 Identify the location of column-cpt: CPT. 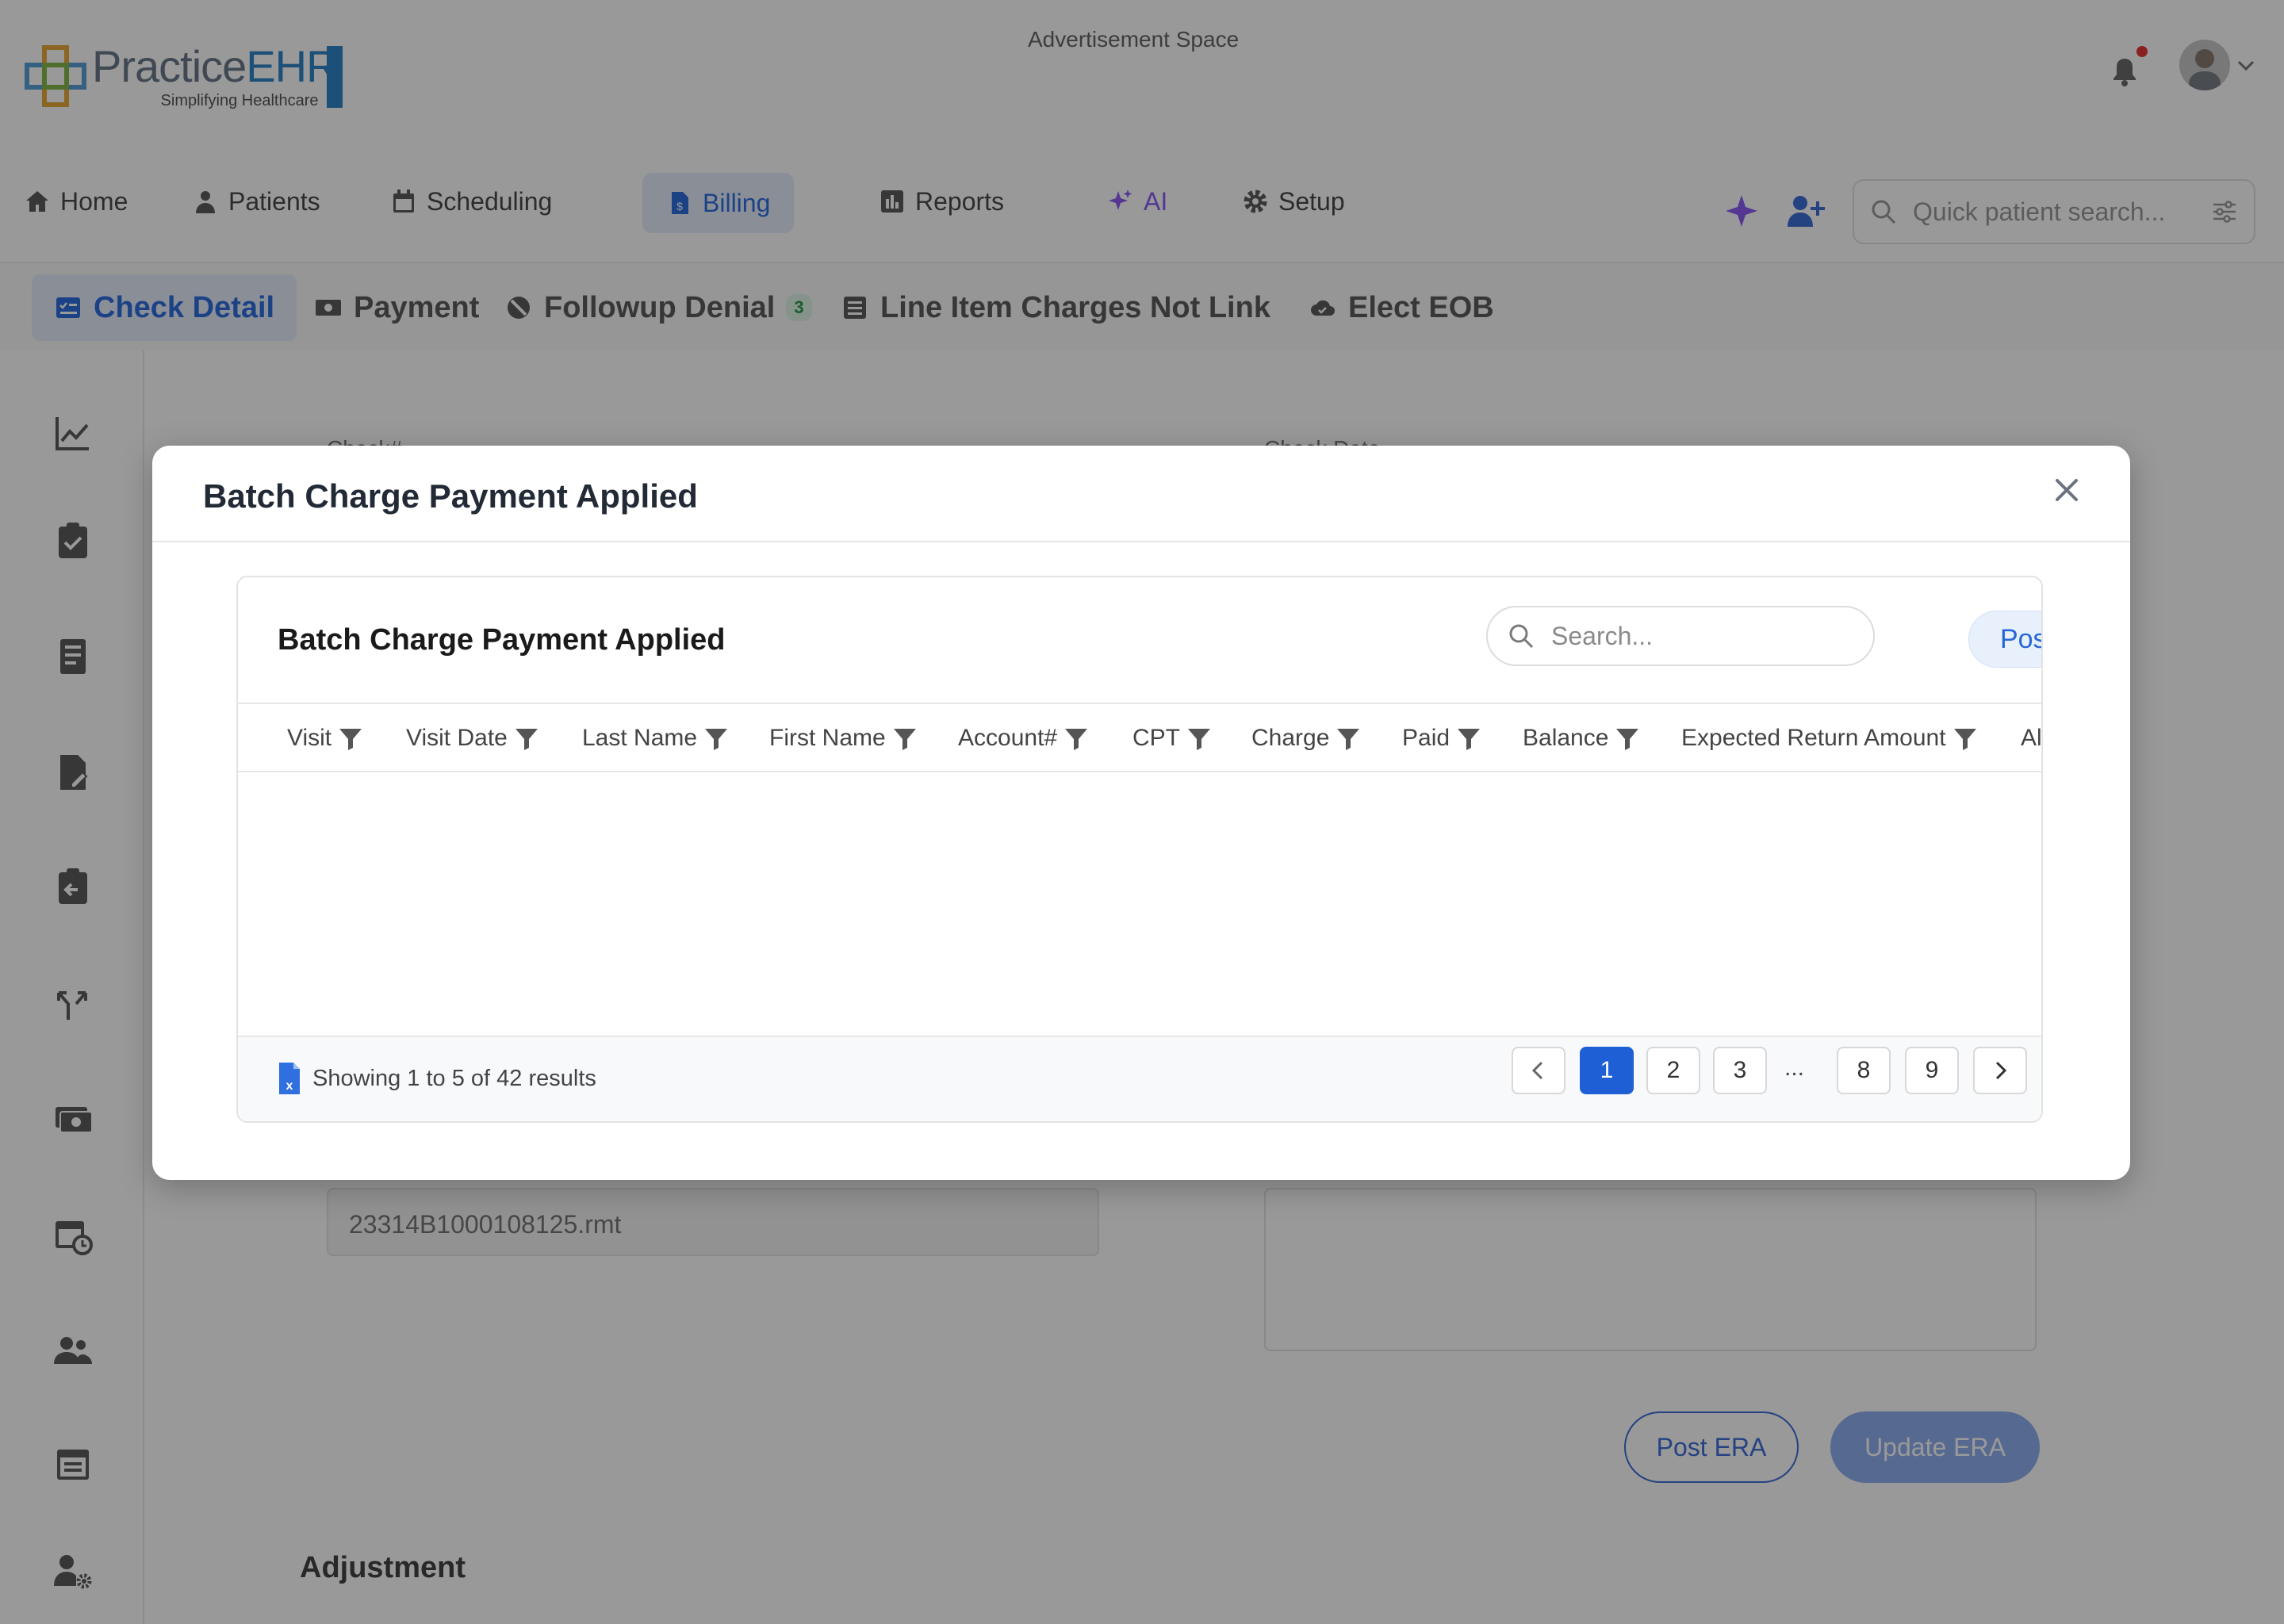
(1172, 738).